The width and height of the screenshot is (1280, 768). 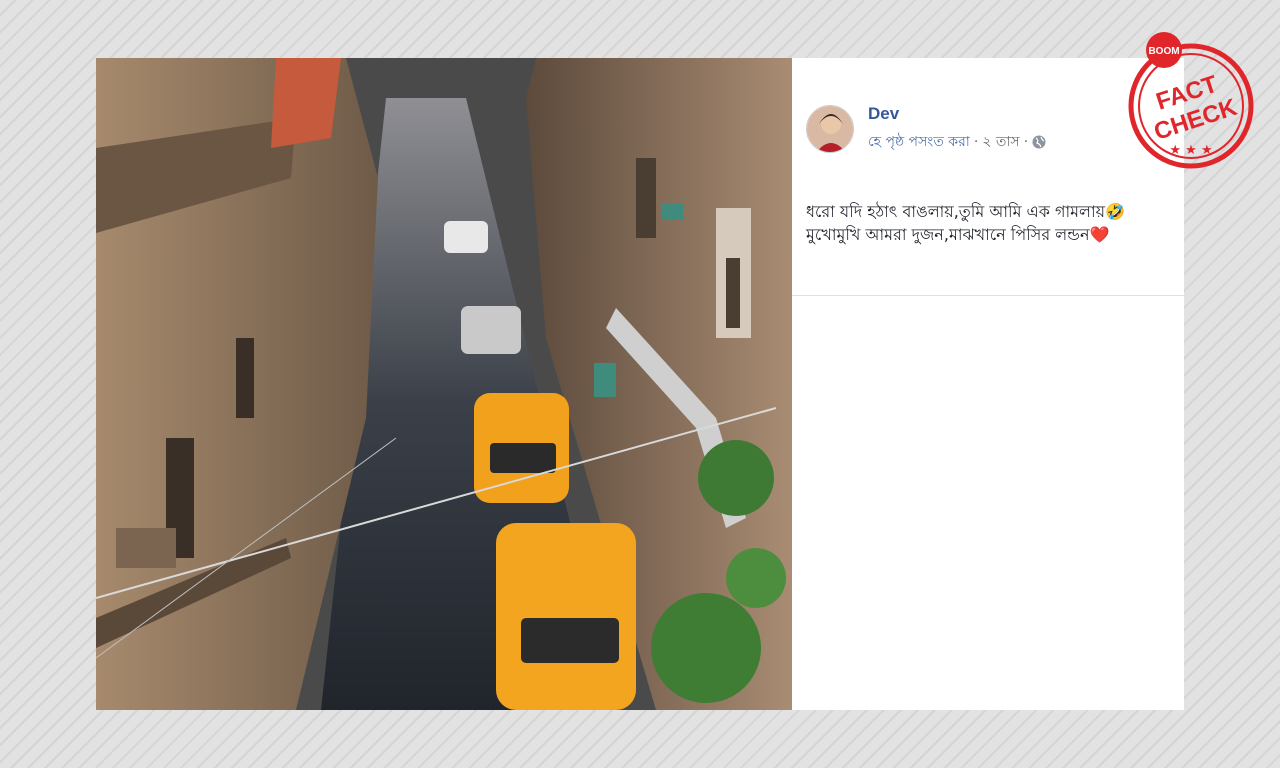 I want to click on post-header: Dev হে পৃষ্ঠ পসংত করা · ২ তাস ·, so click(x=926, y=129).